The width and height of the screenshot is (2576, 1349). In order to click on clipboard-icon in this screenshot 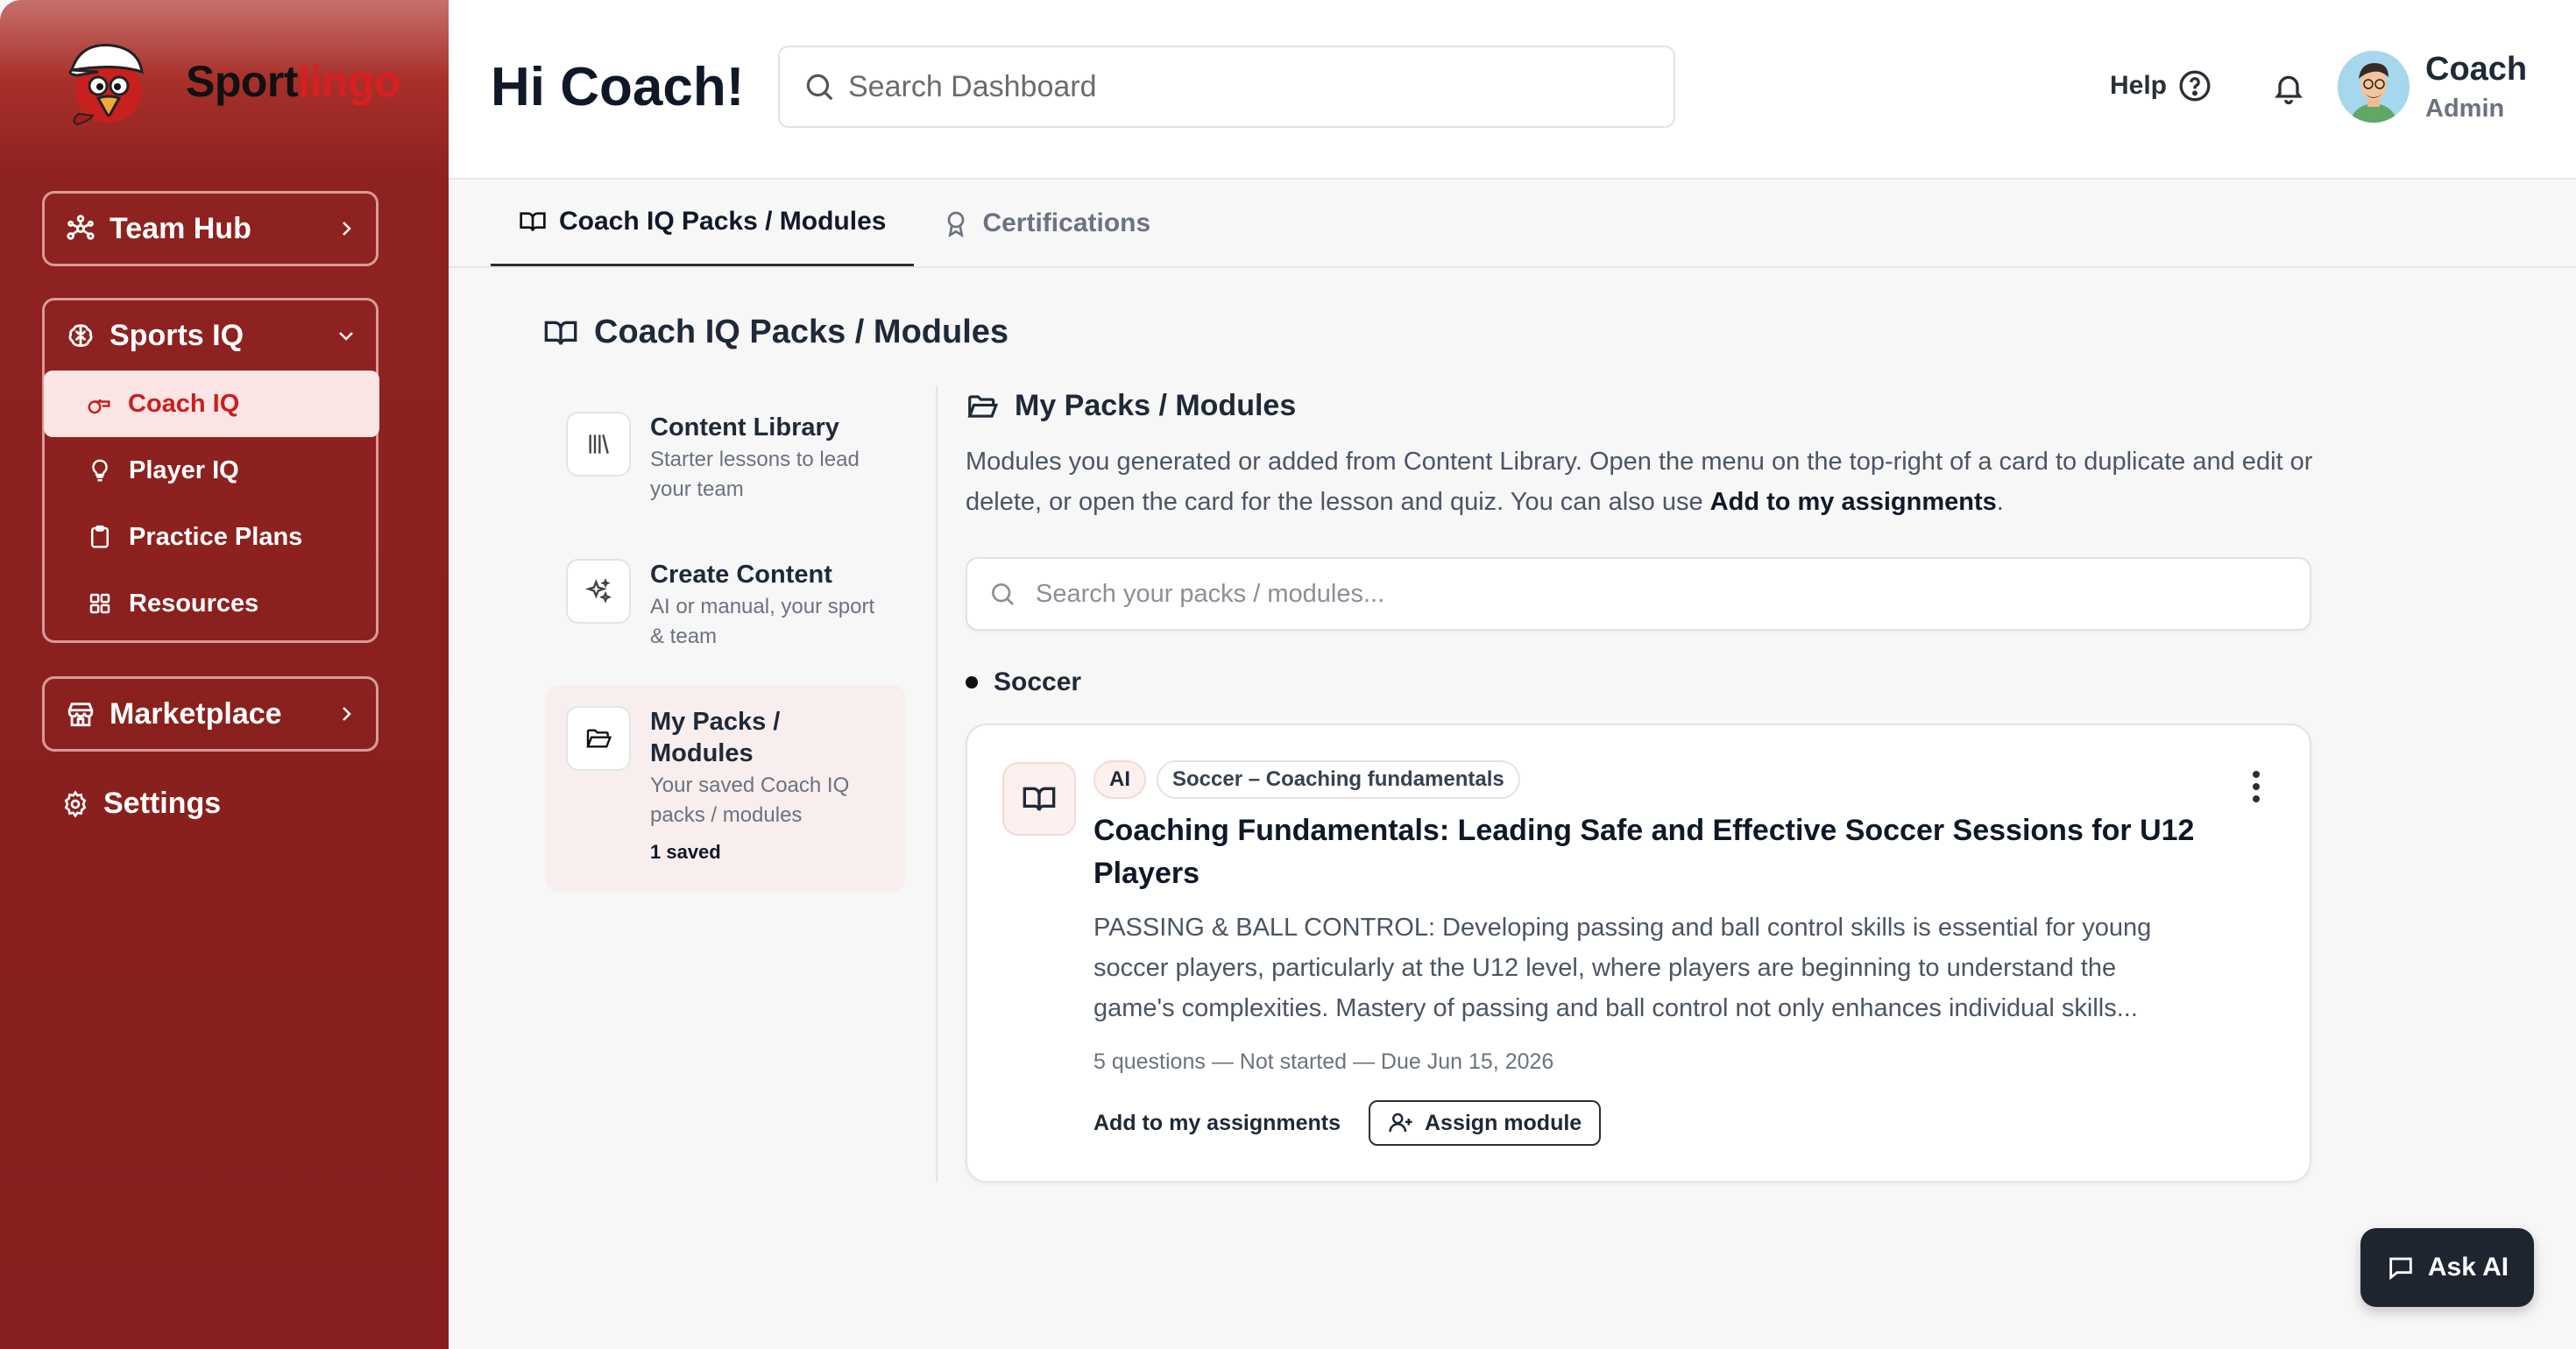, I will do `click(100, 536)`.